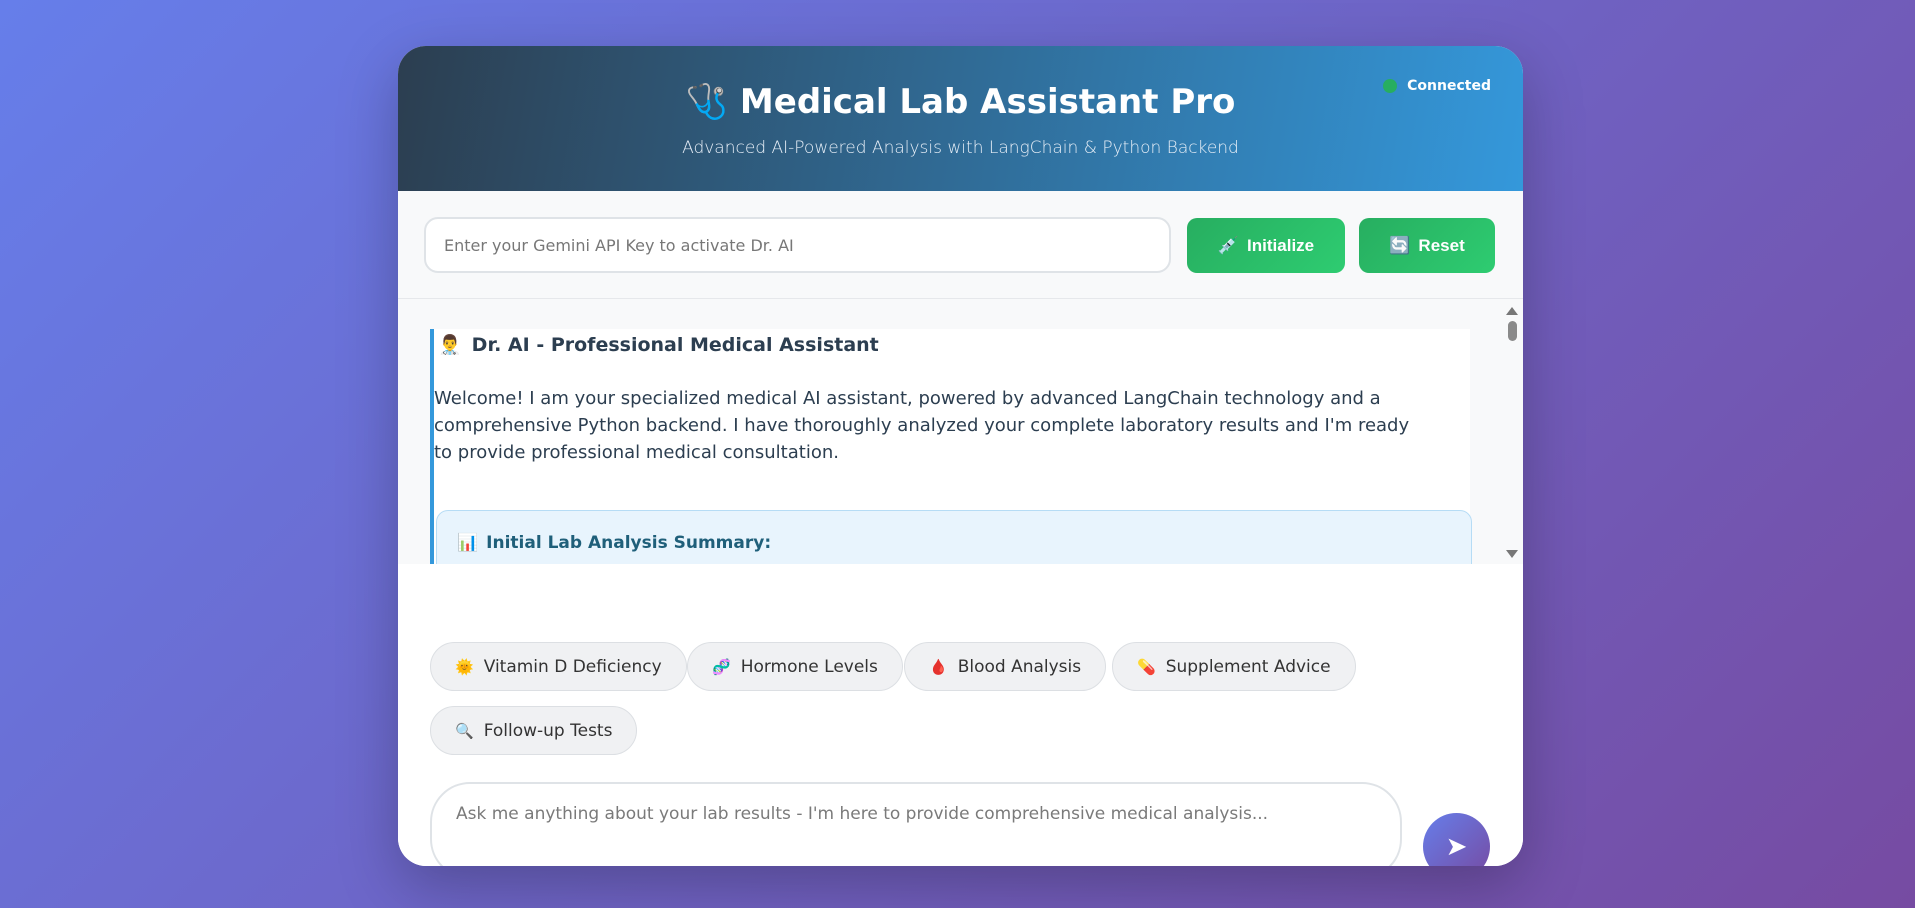  I want to click on initialize-button: 💉 Initialize, so click(1266, 245).